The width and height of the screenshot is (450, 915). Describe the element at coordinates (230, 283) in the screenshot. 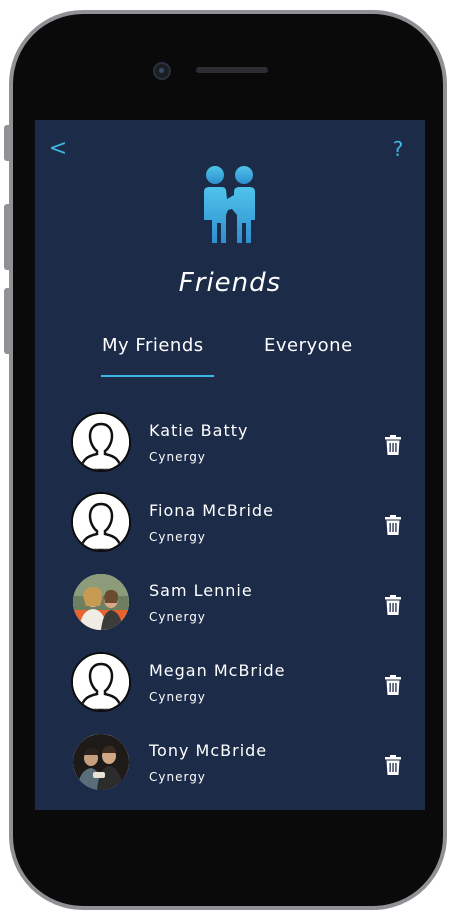

I see `page-title: Friends` at that location.